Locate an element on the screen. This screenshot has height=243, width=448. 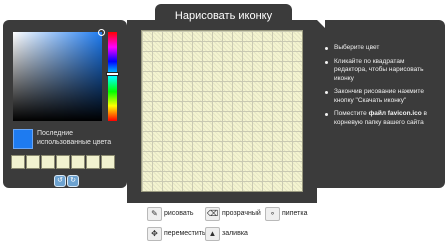
hue-slider is located at coordinates (112, 76).